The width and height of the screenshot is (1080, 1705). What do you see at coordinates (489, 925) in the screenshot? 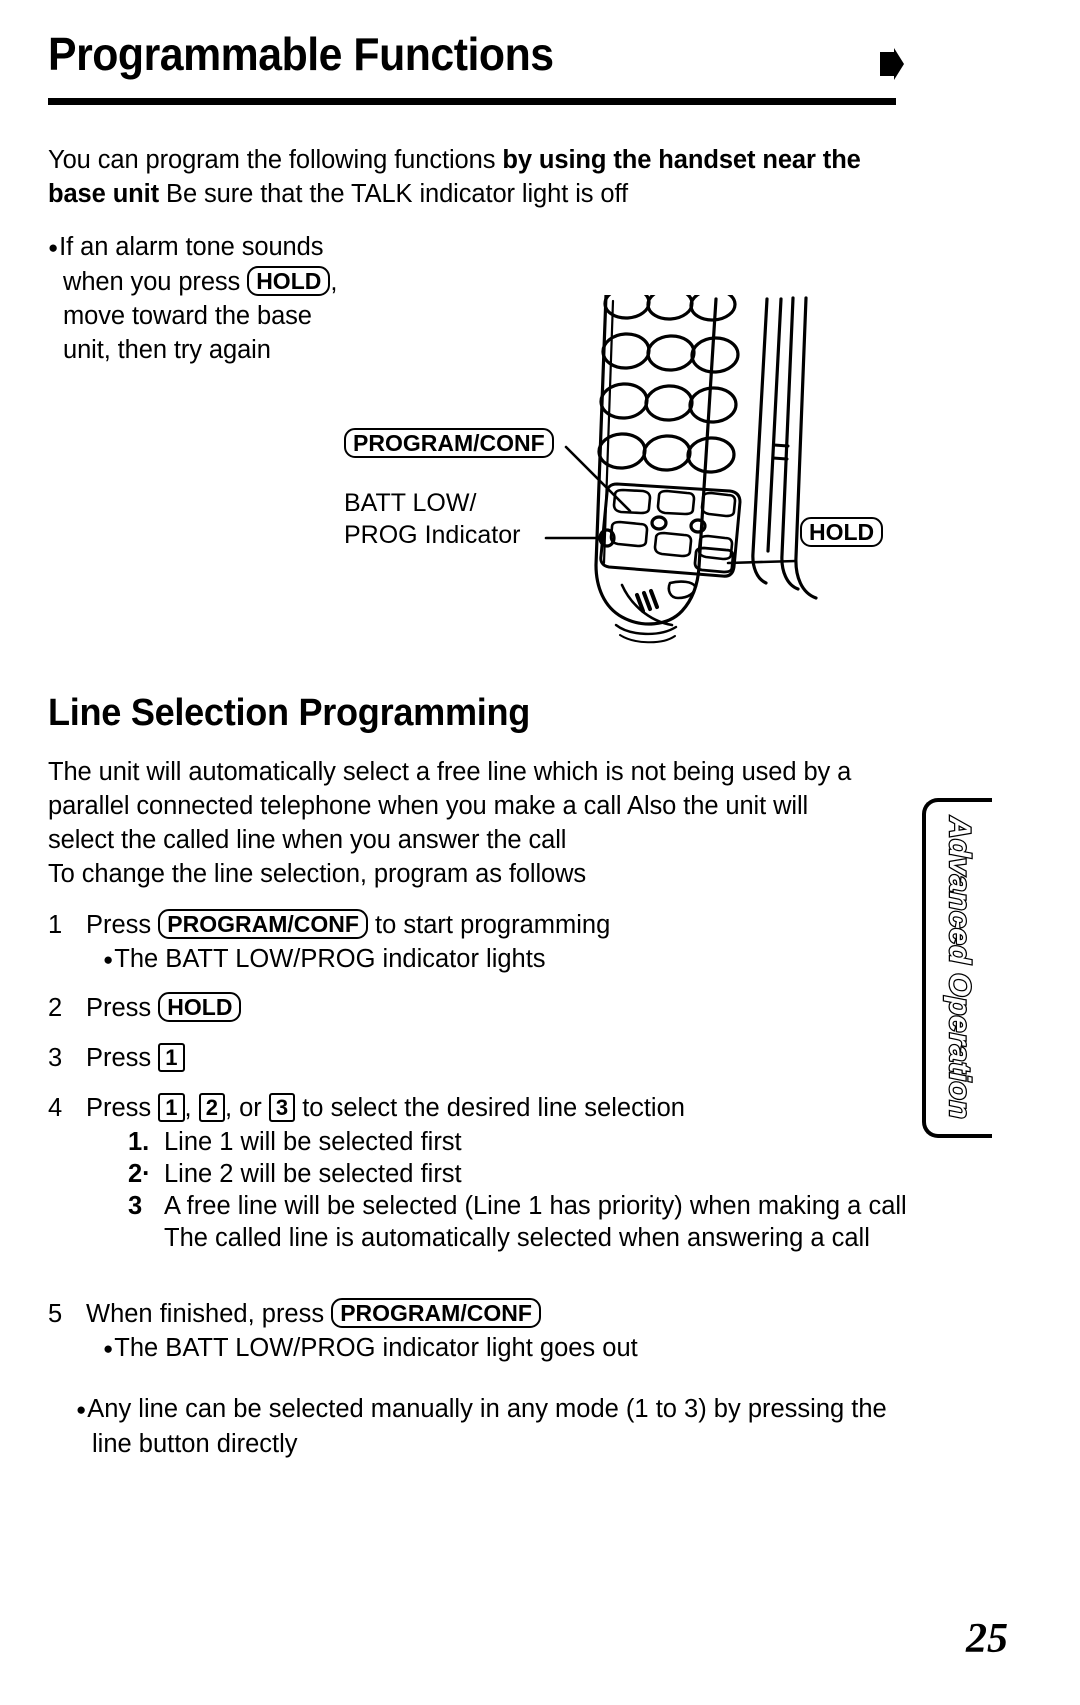
I see `step-1-post: to start programming` at bounding box center [489, 925].